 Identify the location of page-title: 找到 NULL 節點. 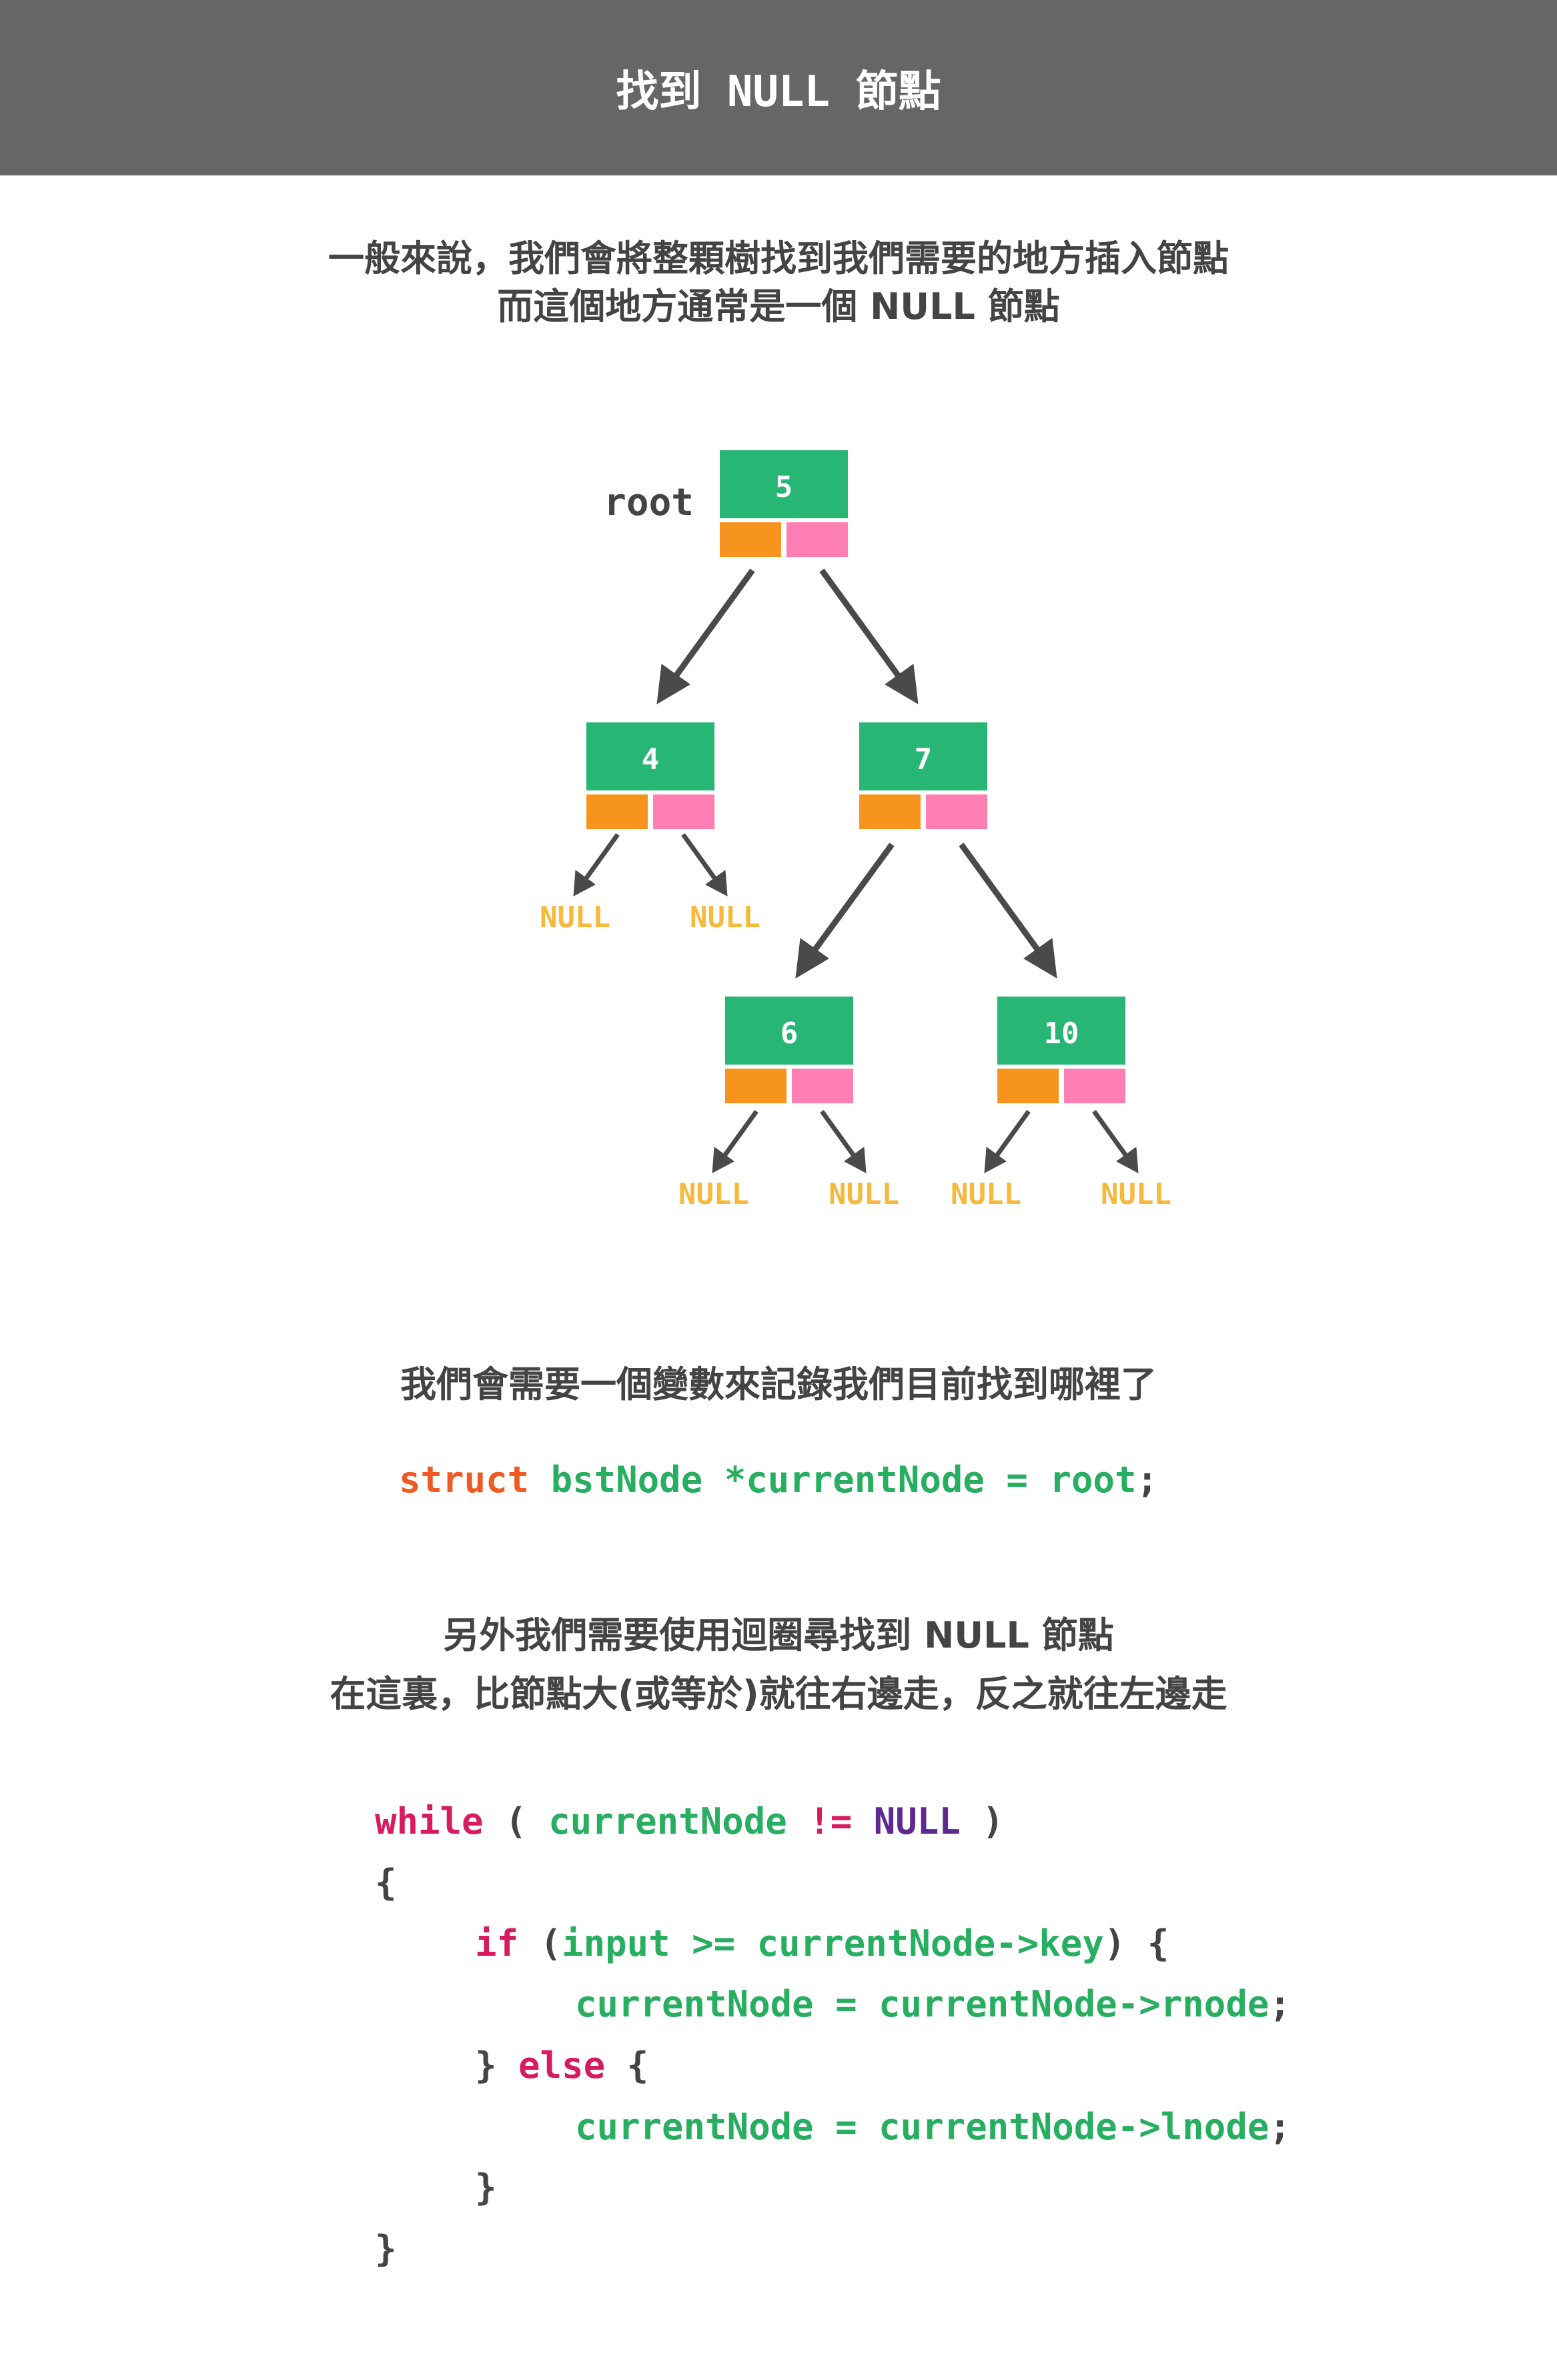
(778, 92).